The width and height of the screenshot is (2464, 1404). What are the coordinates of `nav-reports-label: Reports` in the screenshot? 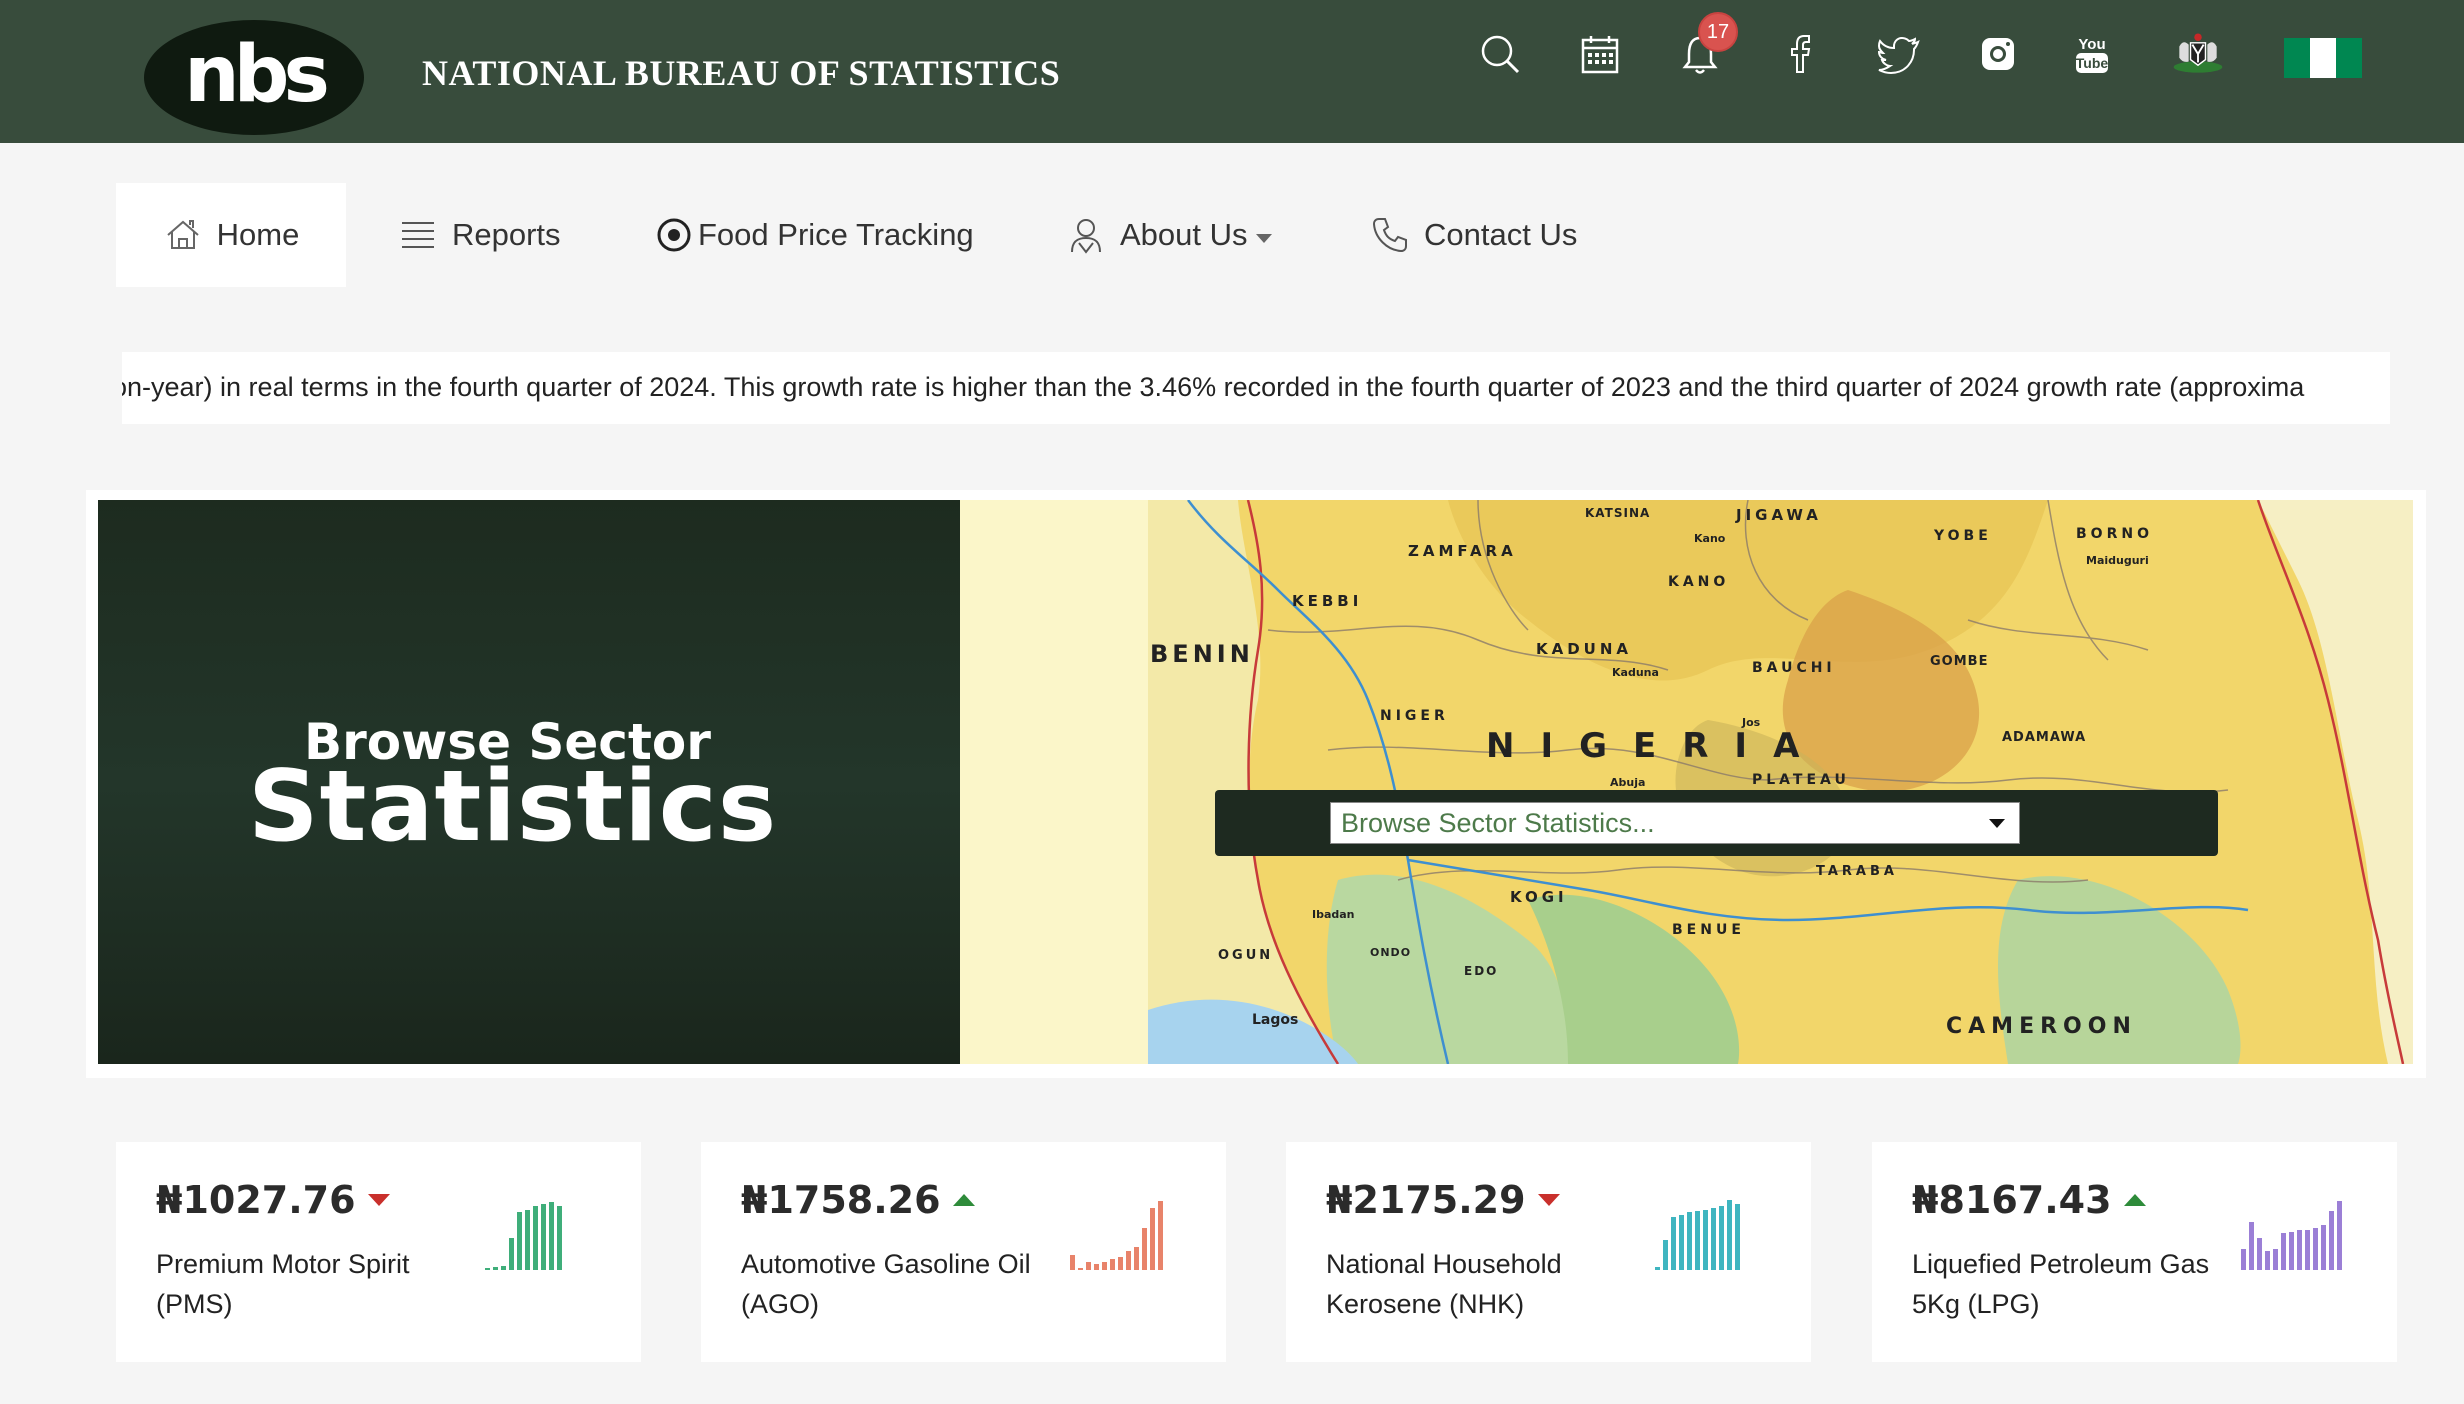 It's located at (506, 234).